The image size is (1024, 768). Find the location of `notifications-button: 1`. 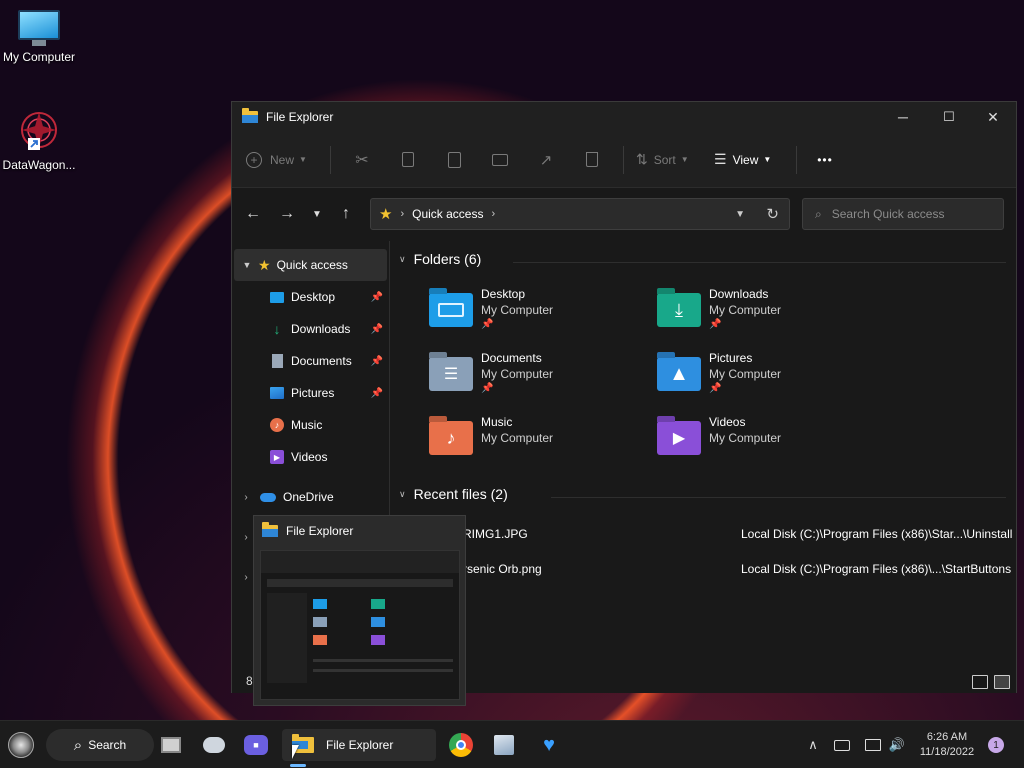

notifications-button: 1 is located at coordinates (996, 745).